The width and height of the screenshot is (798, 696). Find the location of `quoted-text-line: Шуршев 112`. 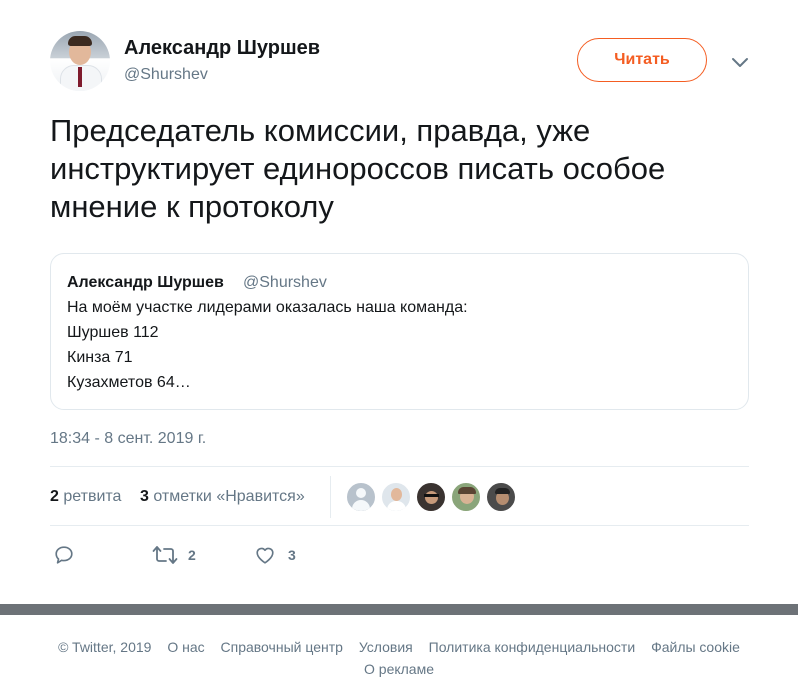

quoted-text-line: Шуршев 112 is located at coordinates (113, 332).